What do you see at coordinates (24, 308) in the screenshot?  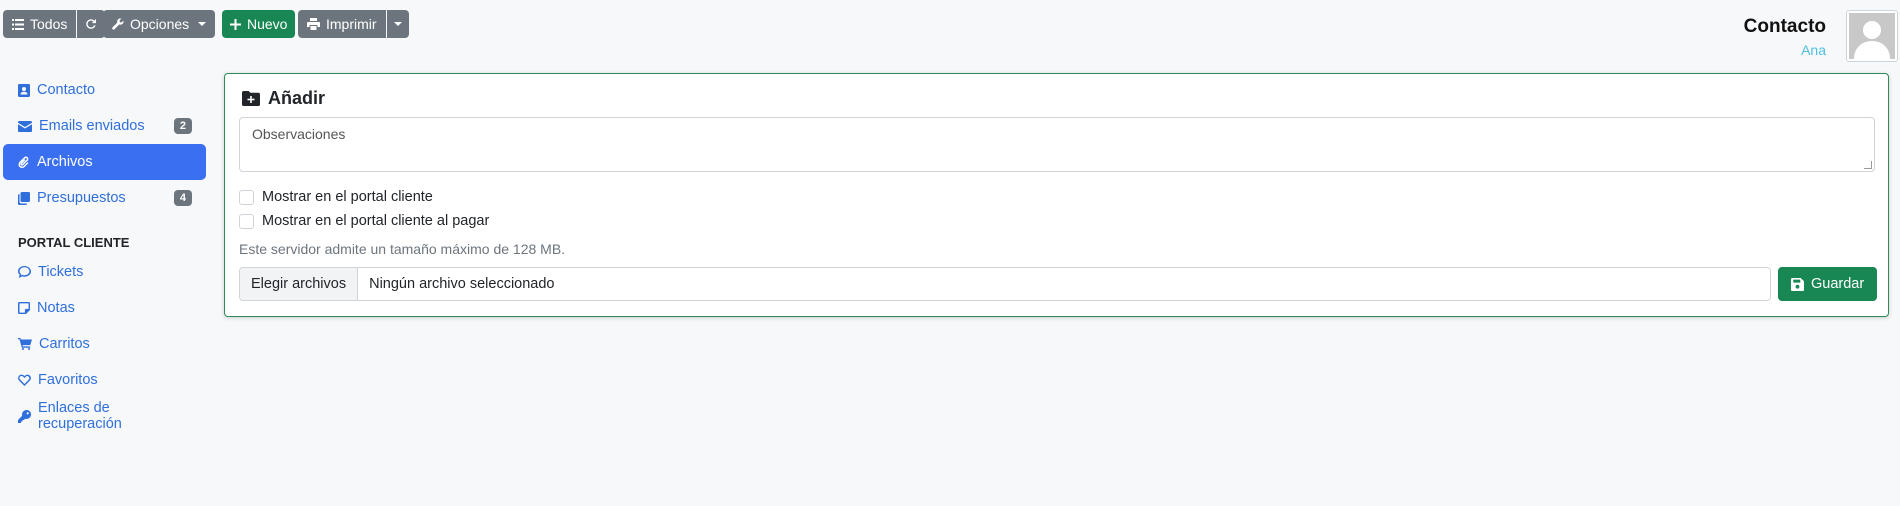 I see `note-icon` at bounding box center [24, 308].